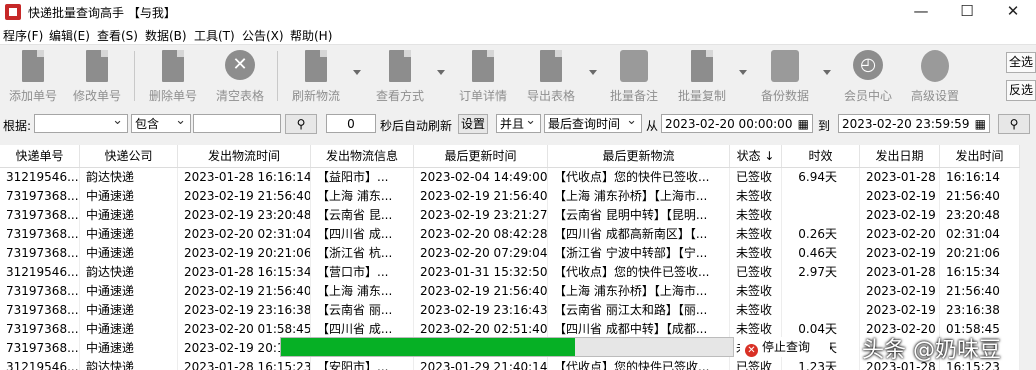 Image resolution: width=1036 pixels, height=370 pixels. What do you see at coordinates (129, 156) in the screenshot?
I see `column-header: 快递公司` at bounding box center [129, 156].